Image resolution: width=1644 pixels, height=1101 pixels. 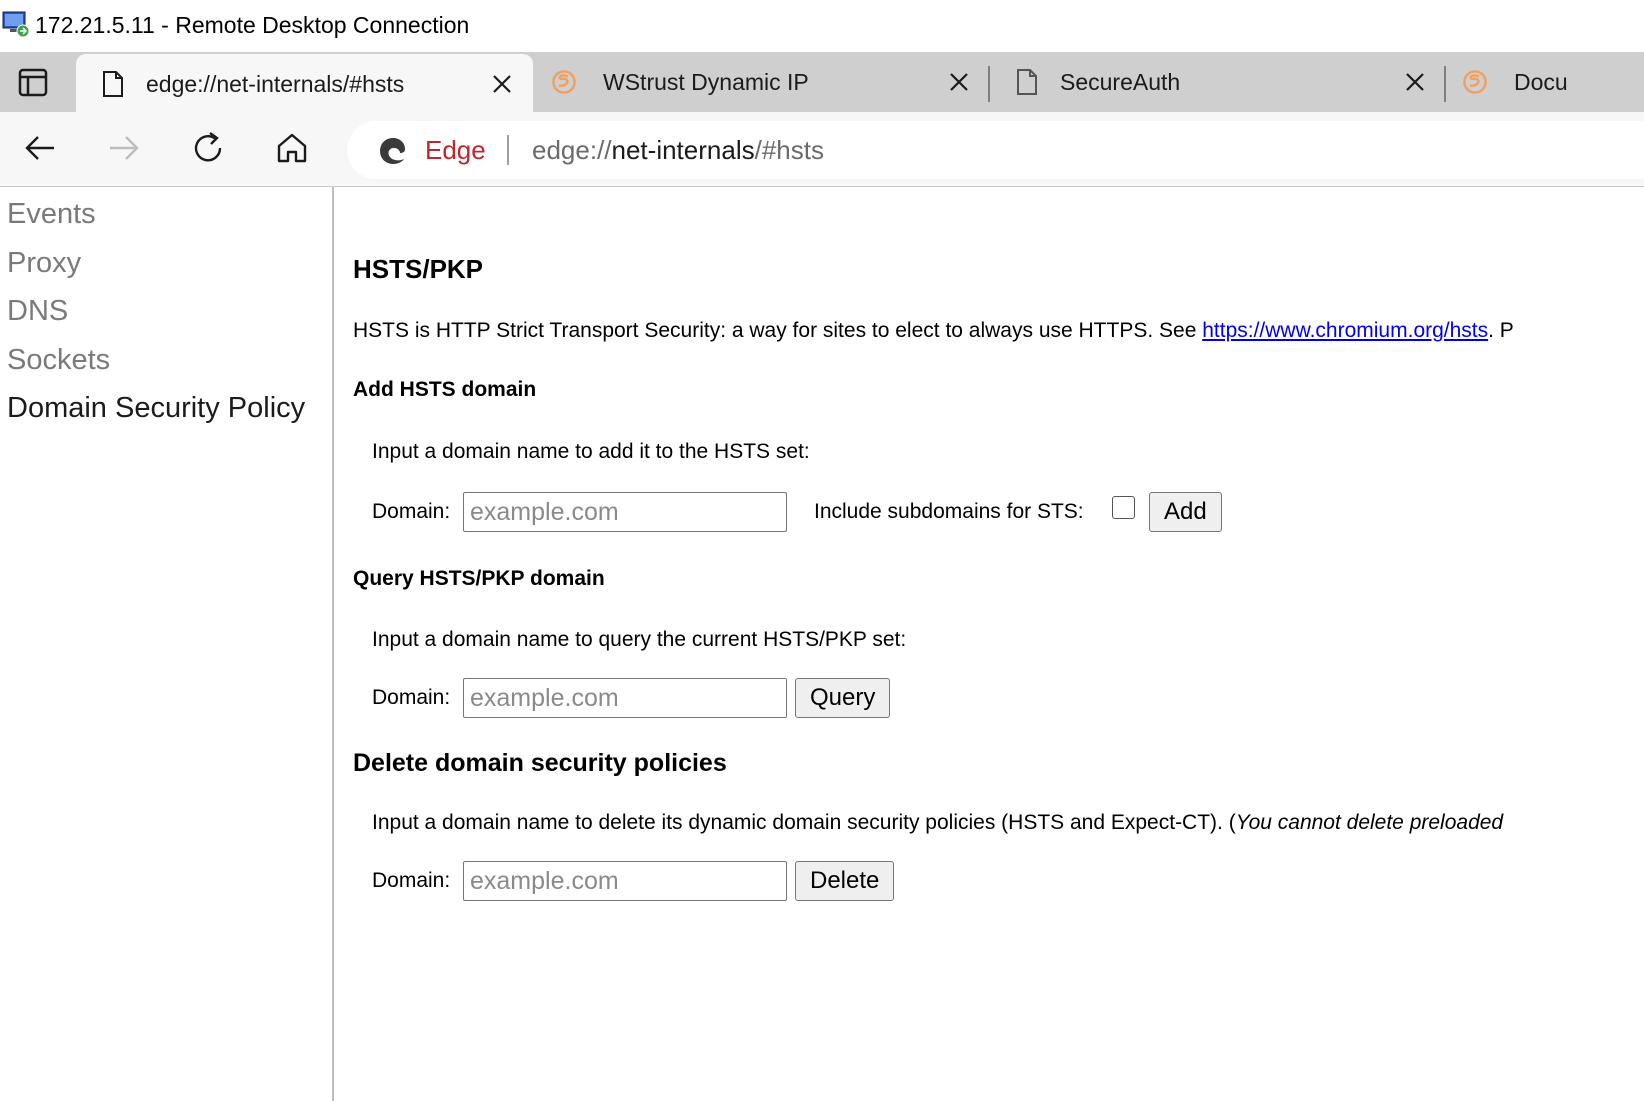 I want to click on tab-net-internals: edge://net-internals/#hsts, so click(x=304, y=83).